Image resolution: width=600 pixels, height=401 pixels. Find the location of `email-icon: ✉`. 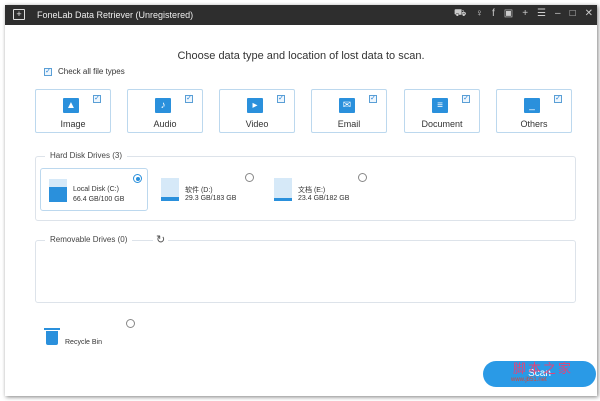

email-icon: ✉ is located at coordinates (347, 105).